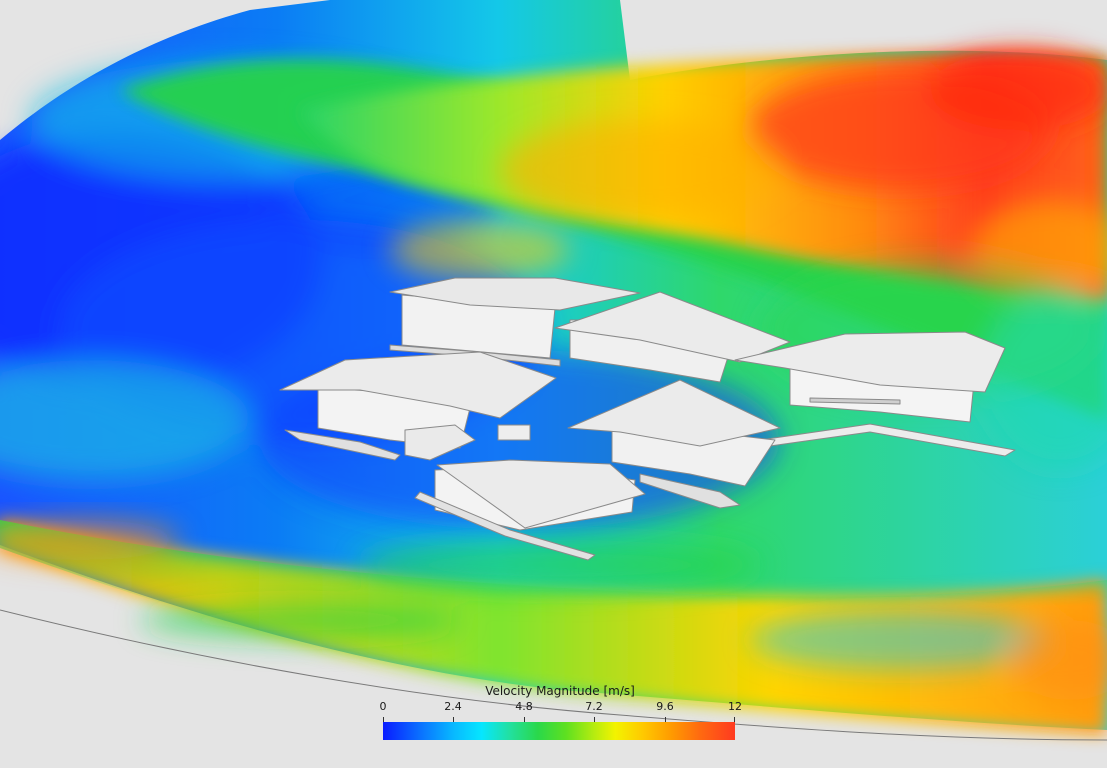 This screenshot has height=768, width=1107. Describe the element at coordinates (453, 706) in the screenshot. I see `legend-tick-label: 2.4` at that location.